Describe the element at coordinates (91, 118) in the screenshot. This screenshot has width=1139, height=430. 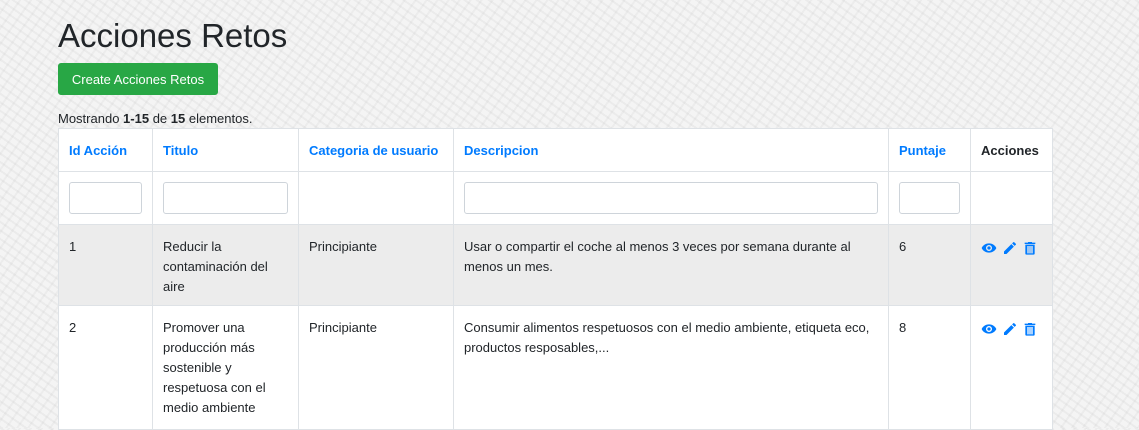
I see `summary-prefix: Mostrando` at that location.